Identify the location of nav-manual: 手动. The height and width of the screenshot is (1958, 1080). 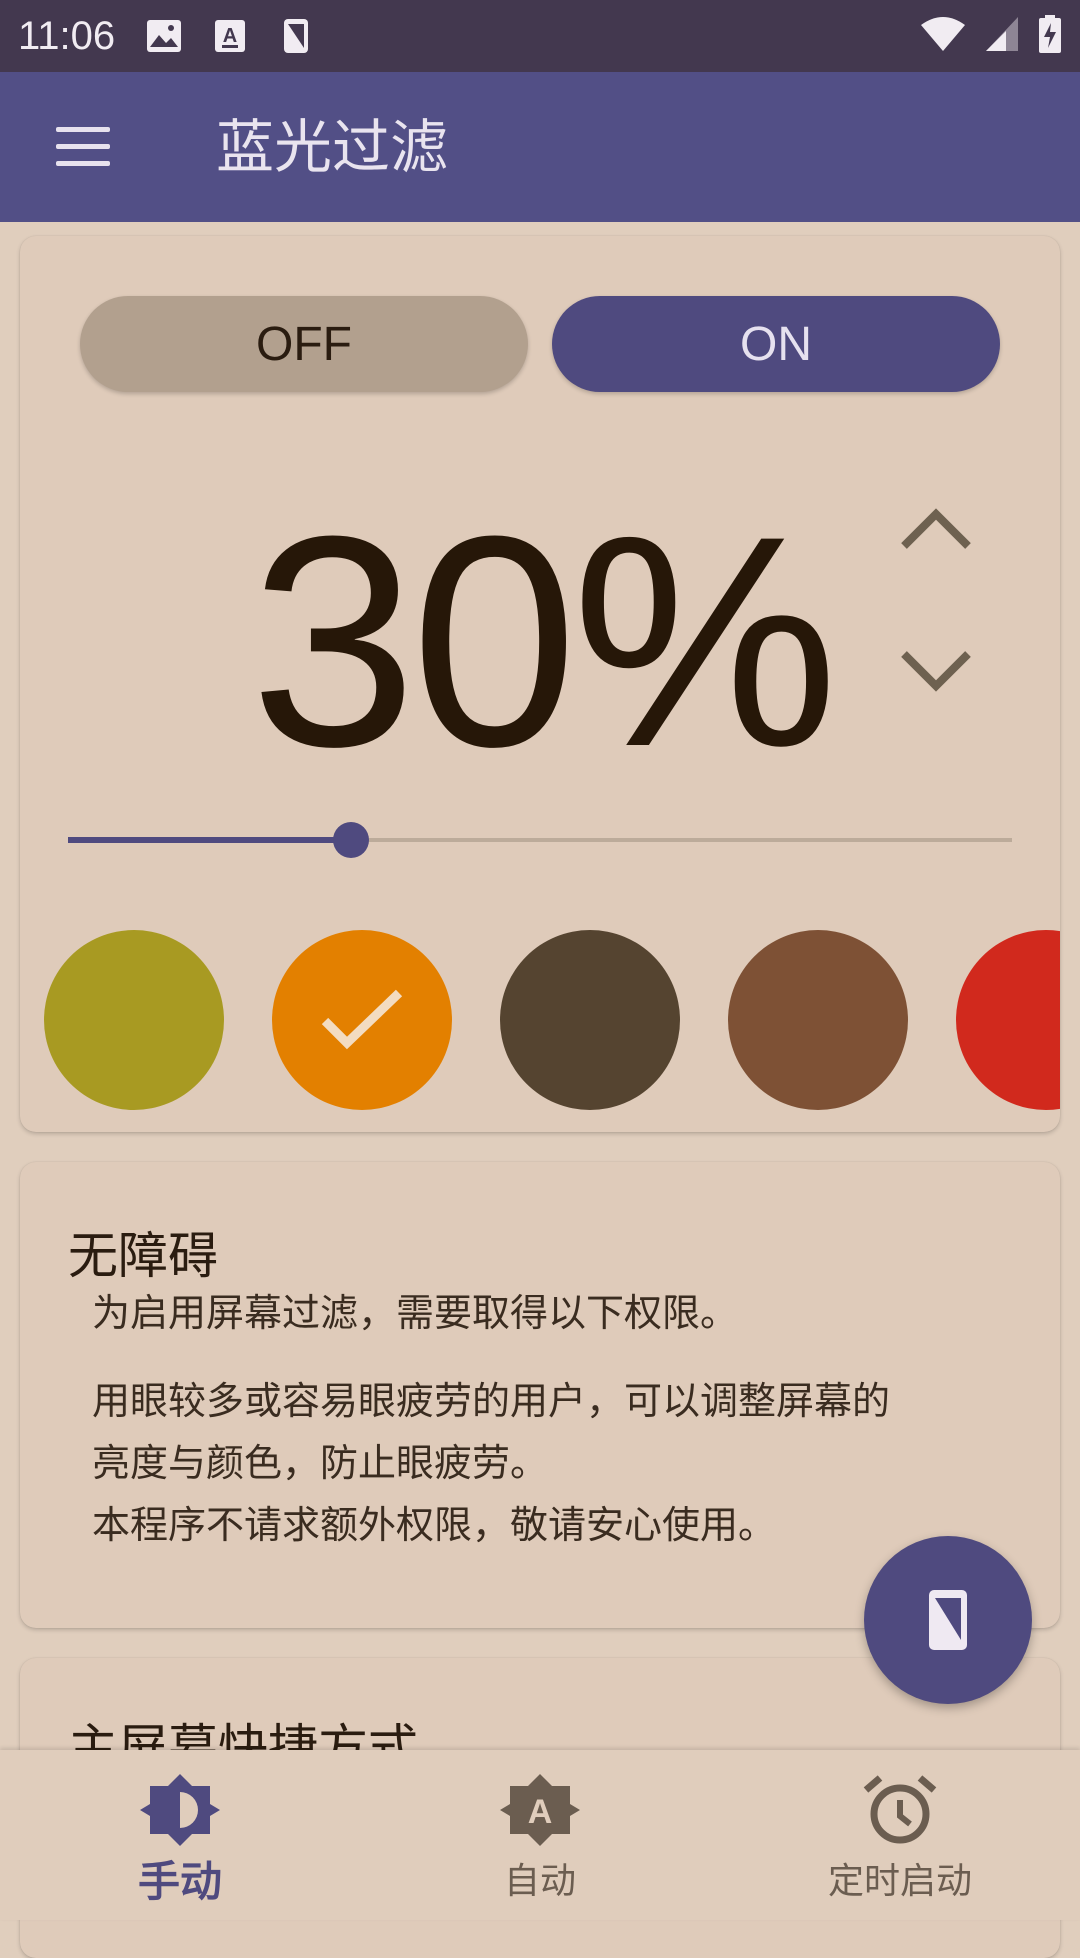
(180, 1835).